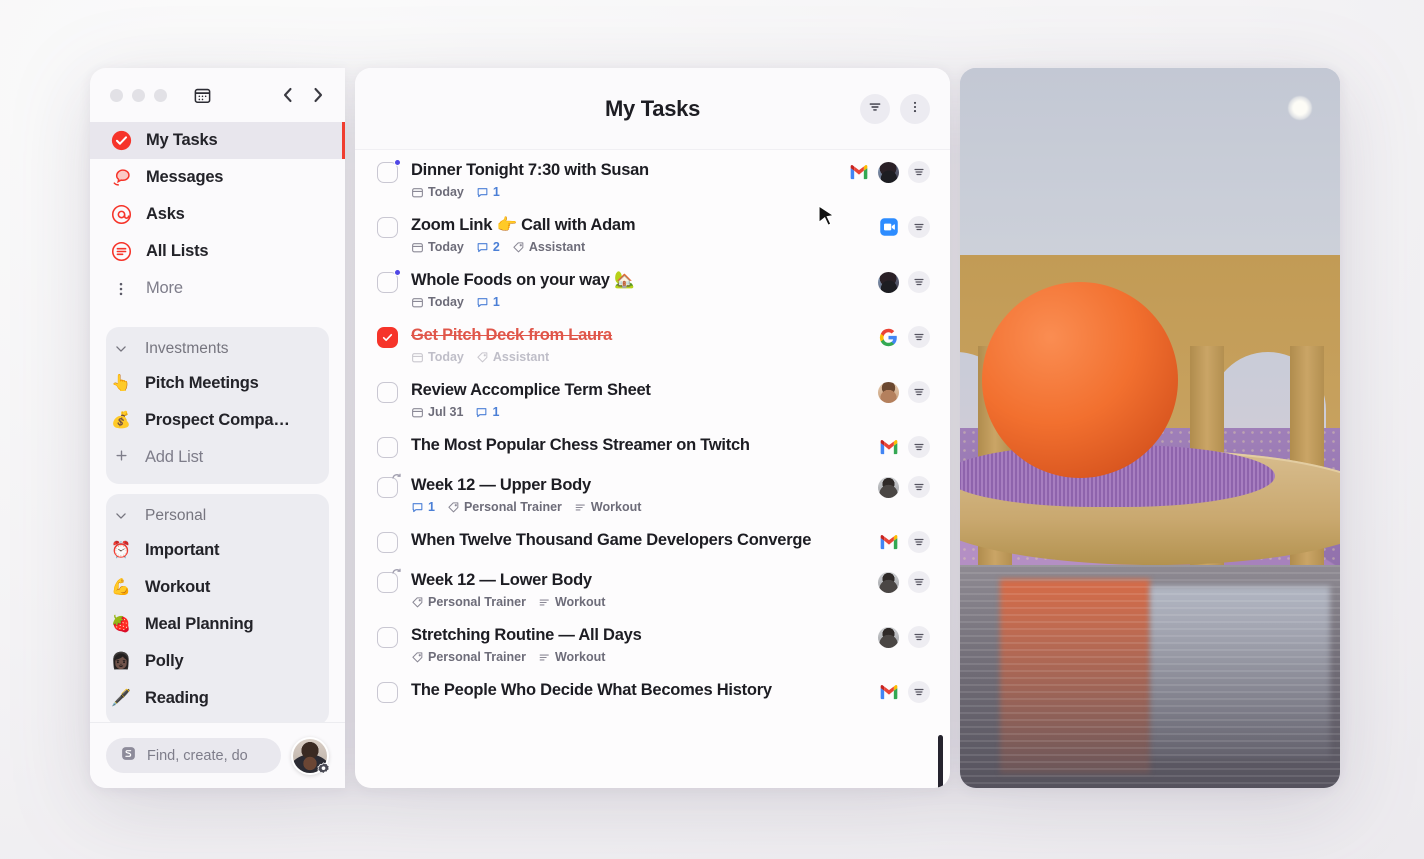 The height and width of the screenshot is (859, 1424). What do you see at coordinates (501, 485) in the screenshot?
I see `task-title: Week 12 — Upper Body` at bounding box center [501, 485].